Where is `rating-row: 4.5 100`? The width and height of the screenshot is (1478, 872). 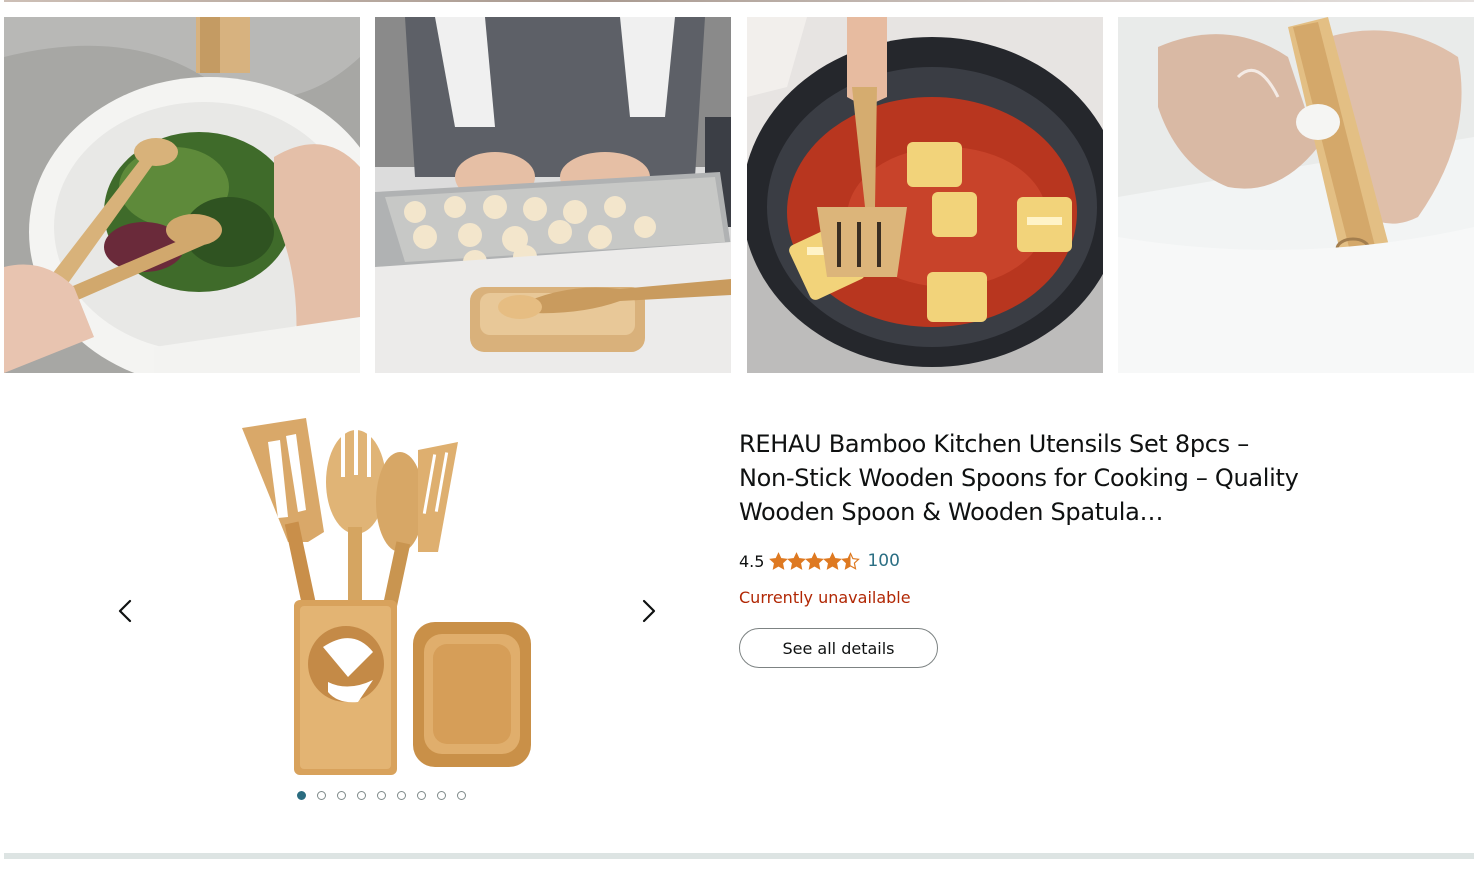 rating-row: 4.5 100 is located at coordinates (819, 561).